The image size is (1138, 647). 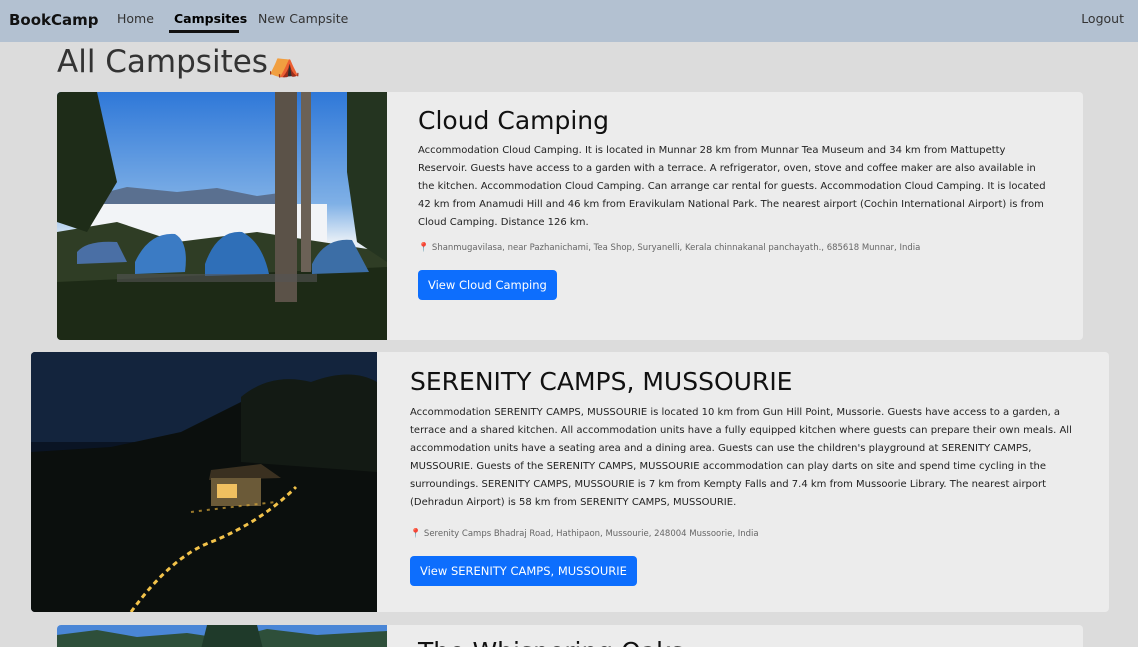 I want to click on brand-logo: BookCamp, so click(x=54, y=20).